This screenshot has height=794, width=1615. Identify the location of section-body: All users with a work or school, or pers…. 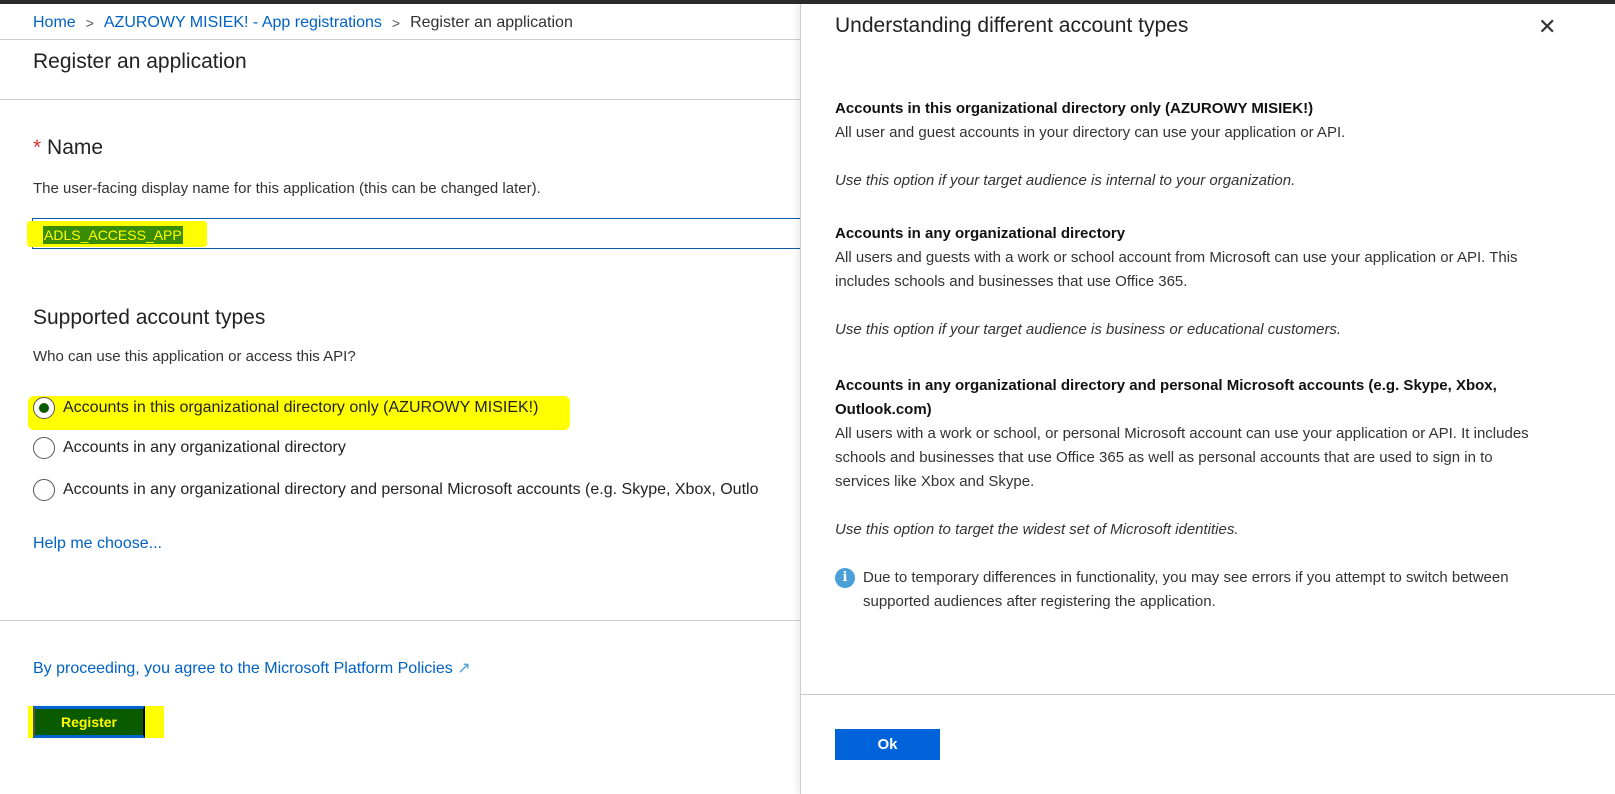
(1182, 457).